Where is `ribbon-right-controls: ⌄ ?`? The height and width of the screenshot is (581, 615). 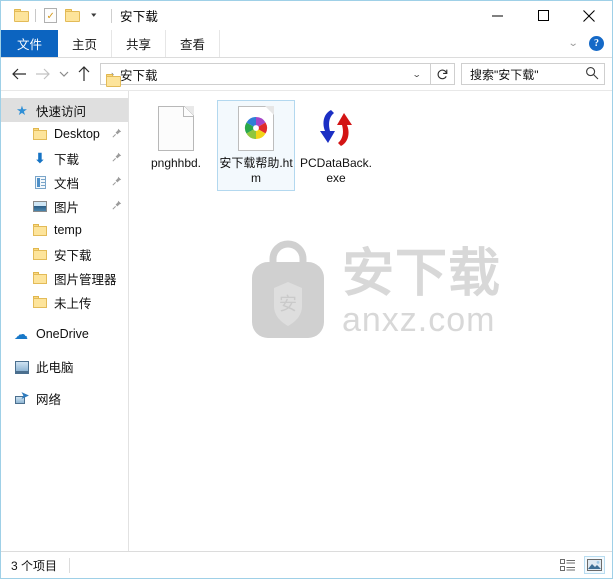
ribbon-right-controls: ⌄ ? is located at coordinates (588, 43).